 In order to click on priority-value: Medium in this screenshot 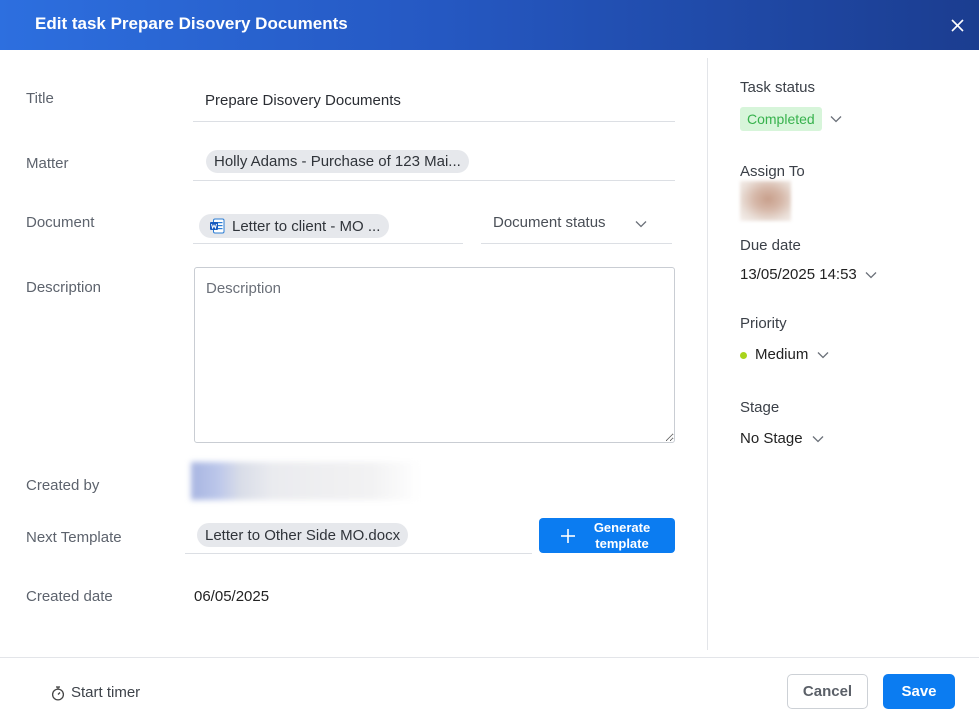, I will do `click(782, 354)`.